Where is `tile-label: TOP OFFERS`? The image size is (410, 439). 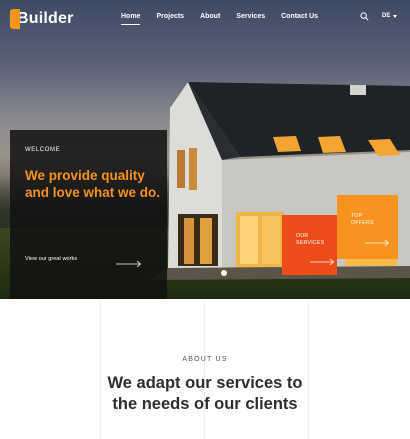
tile-label: TOP OFFERS is located at coordinates (362, 220).